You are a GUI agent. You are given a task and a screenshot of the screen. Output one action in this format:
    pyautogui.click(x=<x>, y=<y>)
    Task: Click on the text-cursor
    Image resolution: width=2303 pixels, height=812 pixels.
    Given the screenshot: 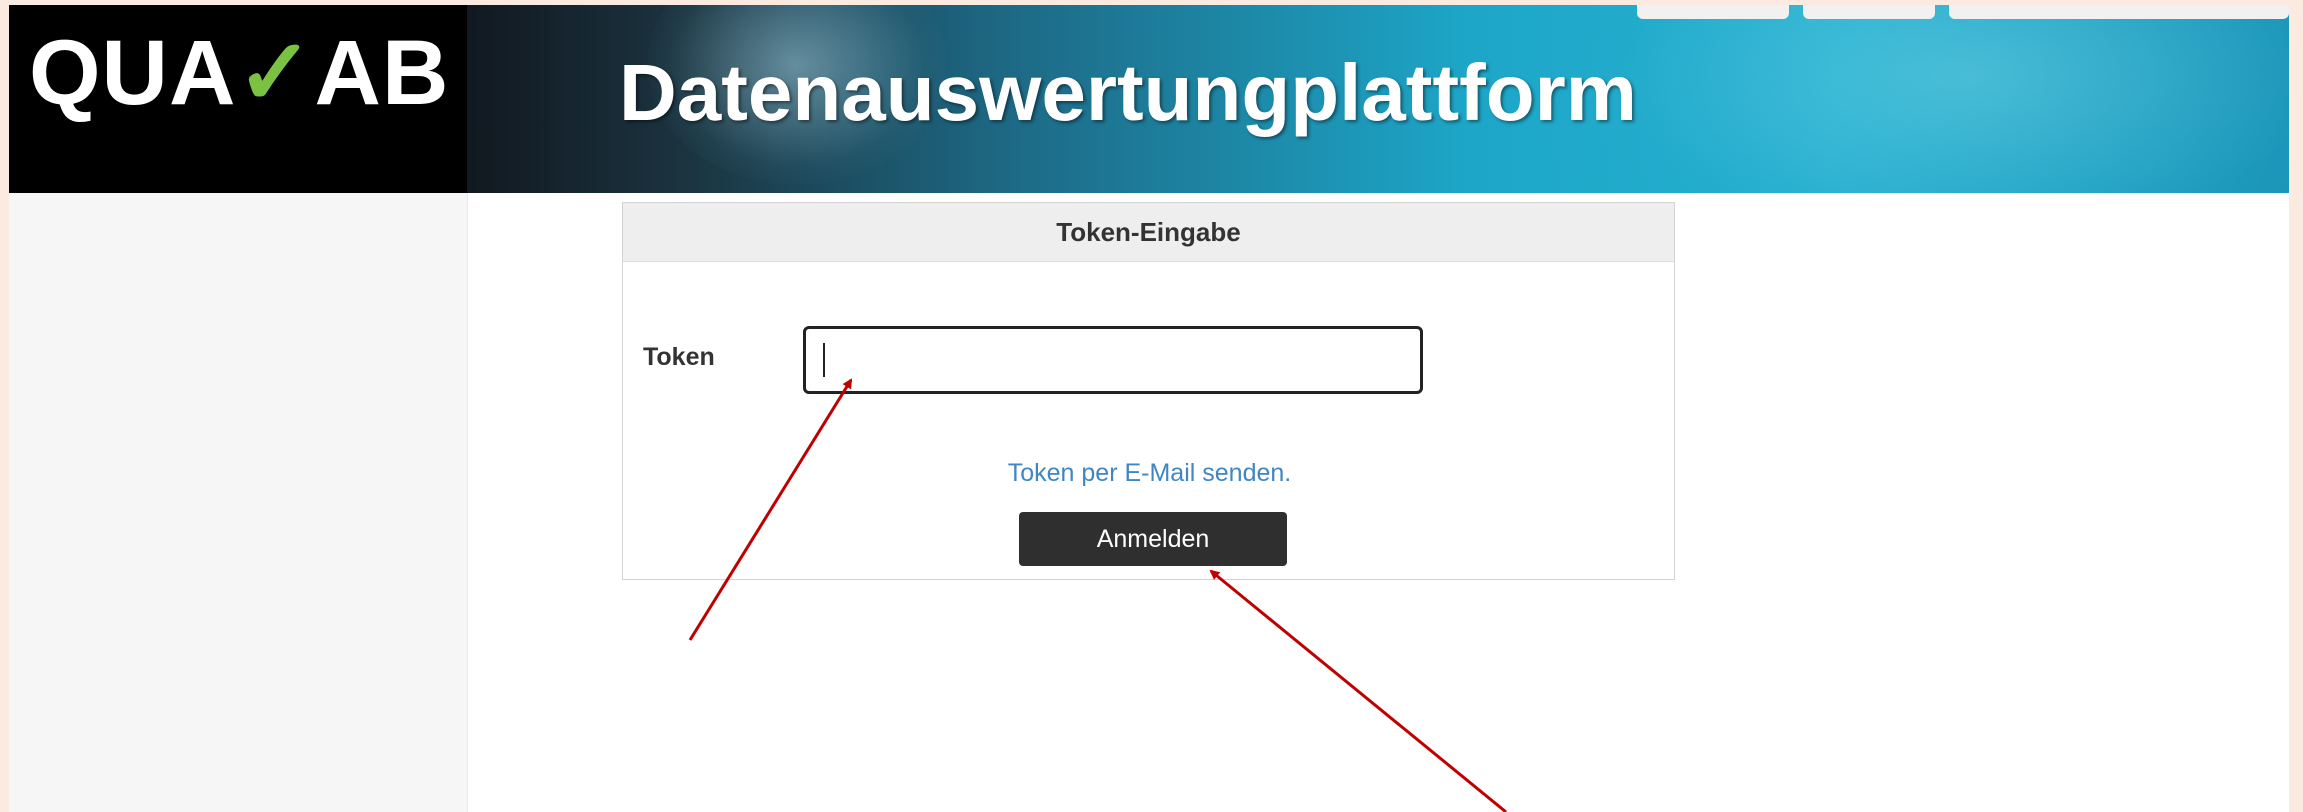 What is the action you would take?
    pyautogui.click(x=824, y=360)
    